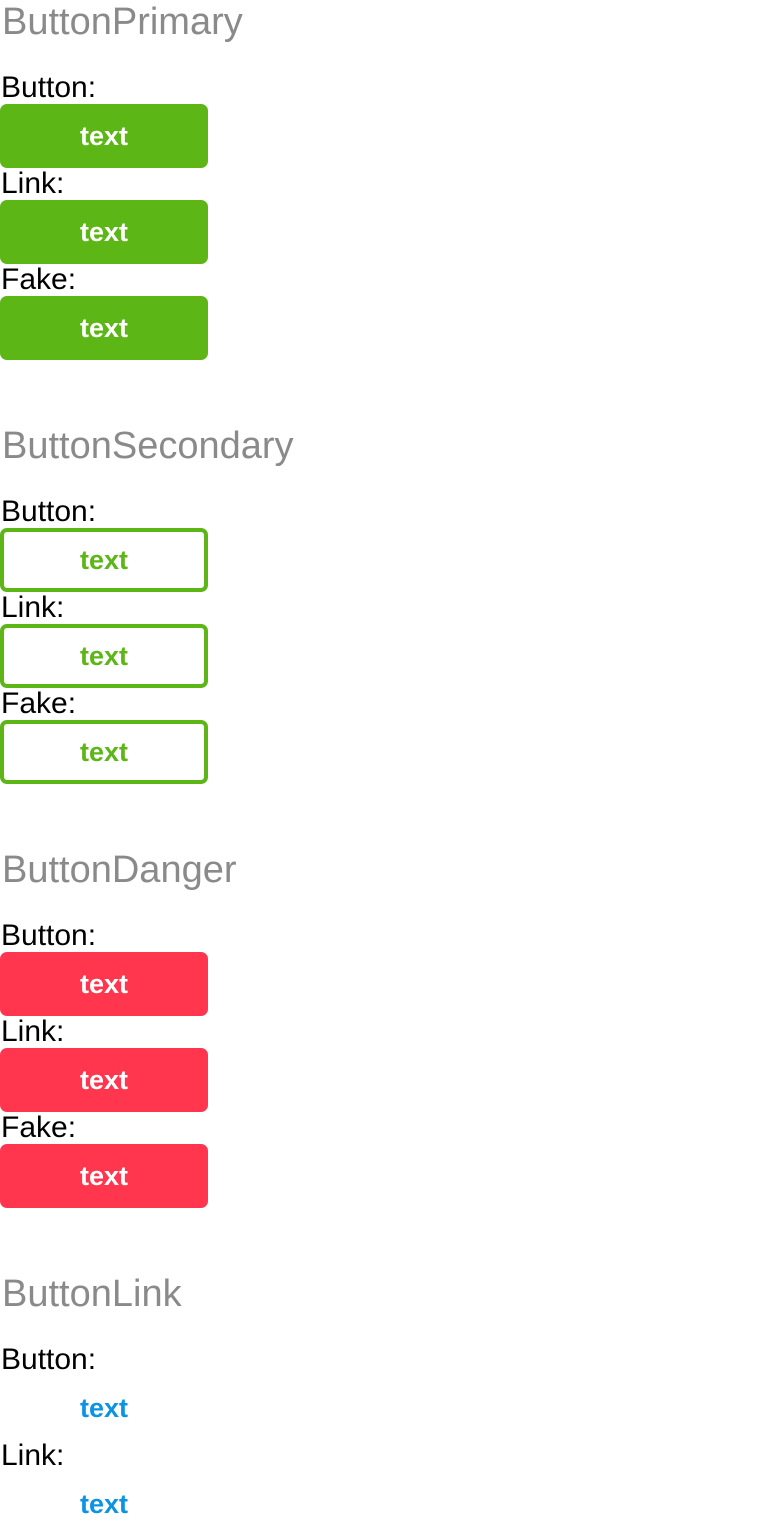  What do you see at coordinates (104, 984) in the screenshot?
I see `danger-button: text` at bounding box center [104, 984].